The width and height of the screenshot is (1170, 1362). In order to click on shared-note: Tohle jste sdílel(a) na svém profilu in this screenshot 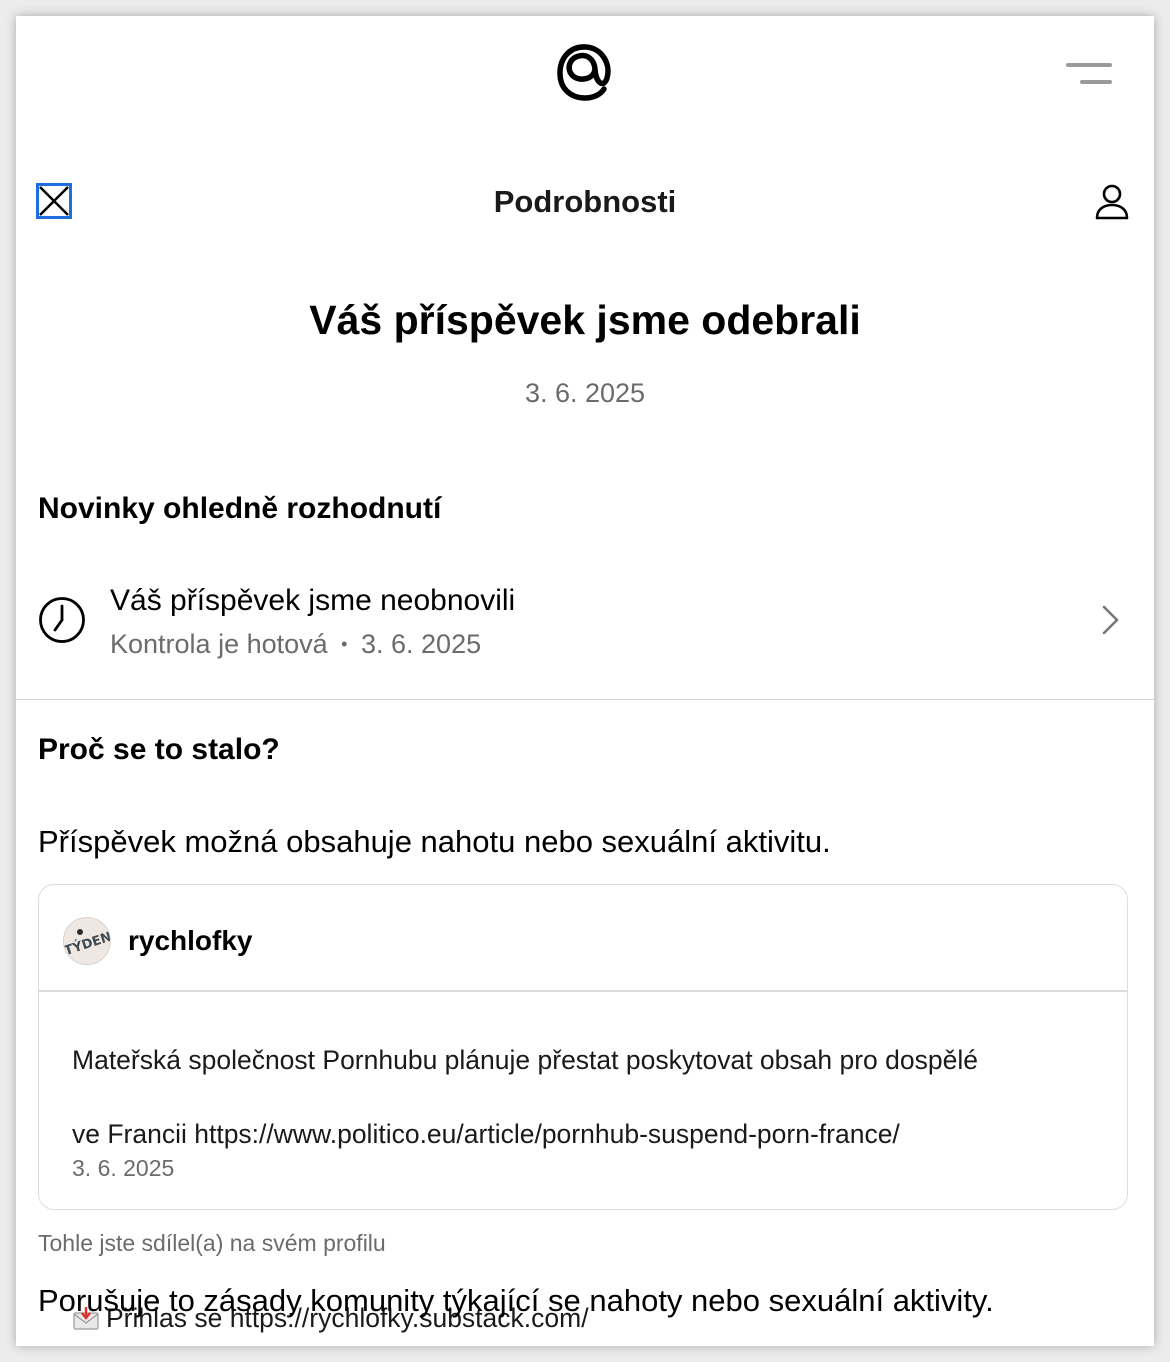, I will do `click(212, 1243)`.